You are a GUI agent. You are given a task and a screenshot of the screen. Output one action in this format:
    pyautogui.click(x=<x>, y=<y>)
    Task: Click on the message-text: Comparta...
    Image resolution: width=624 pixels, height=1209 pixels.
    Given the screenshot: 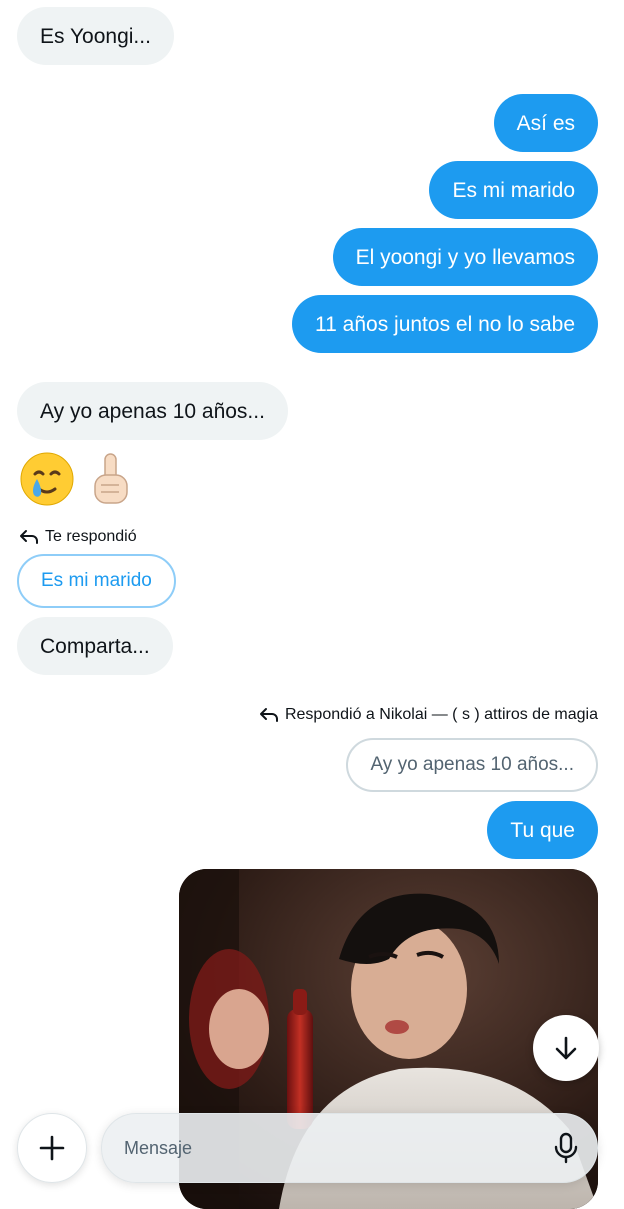 What is the action you would take?
    pyautogui.click(x=95, y=646)
    